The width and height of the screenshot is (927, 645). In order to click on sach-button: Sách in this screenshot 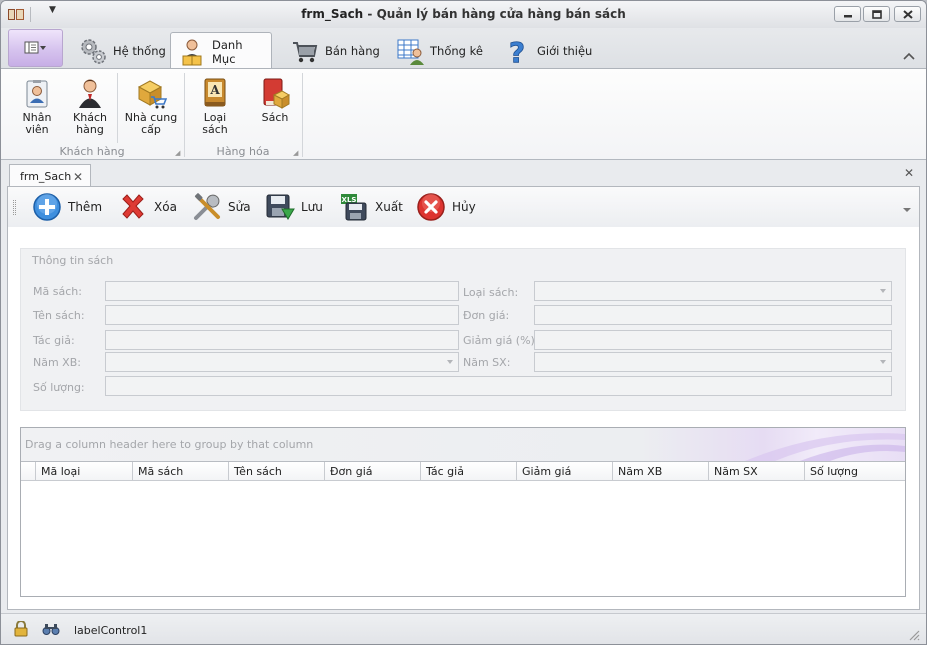, I will do `click(275, 99)`.